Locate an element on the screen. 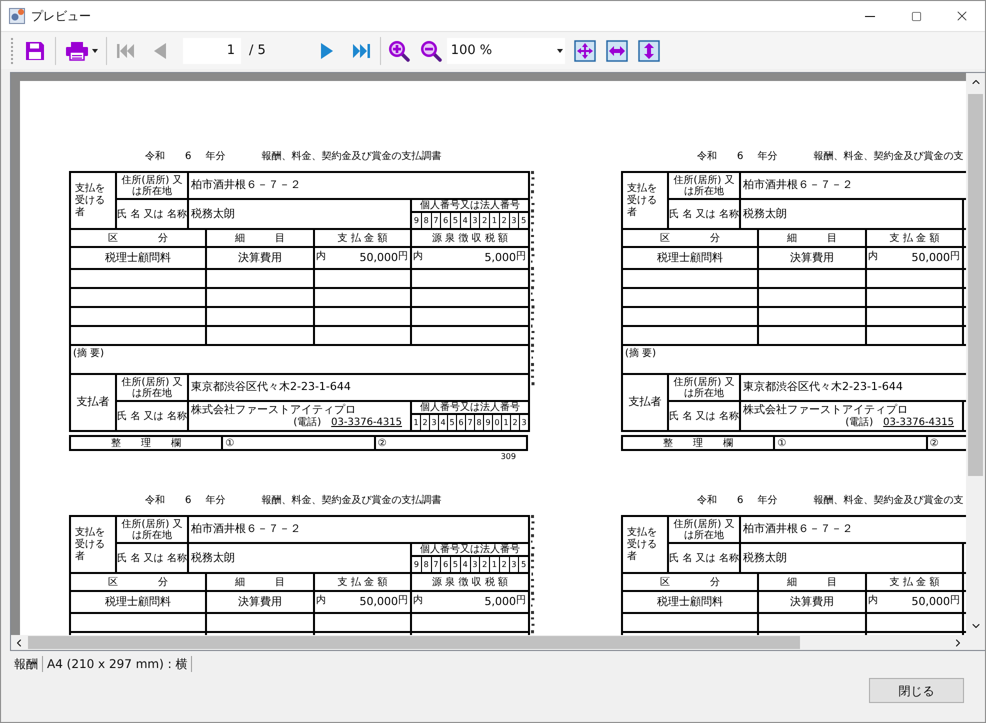 The image size is (986, 723). caret-icon is located at coordinates (95, 50).